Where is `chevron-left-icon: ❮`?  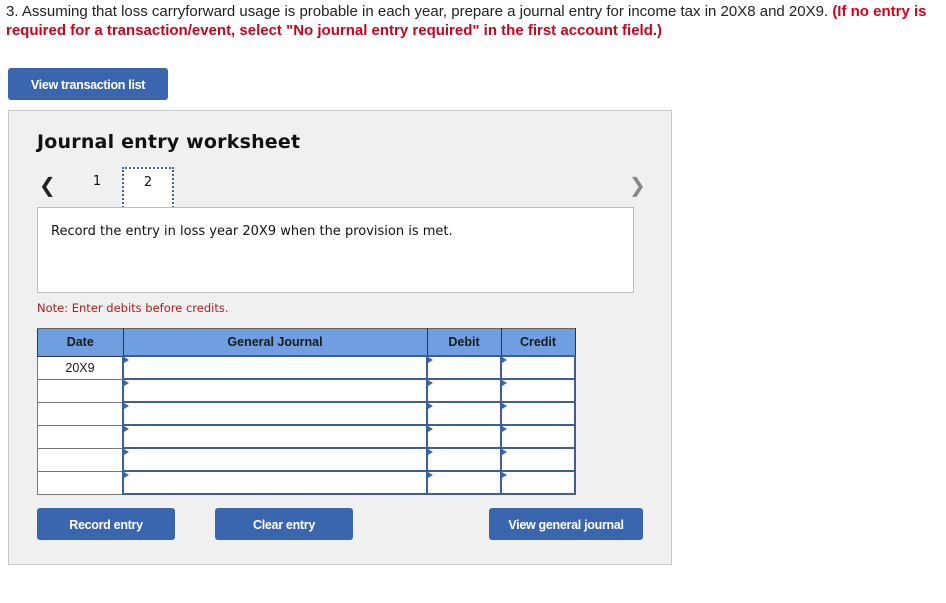 chevron-left-icon: ❮ is located at coordinates (47, 185).